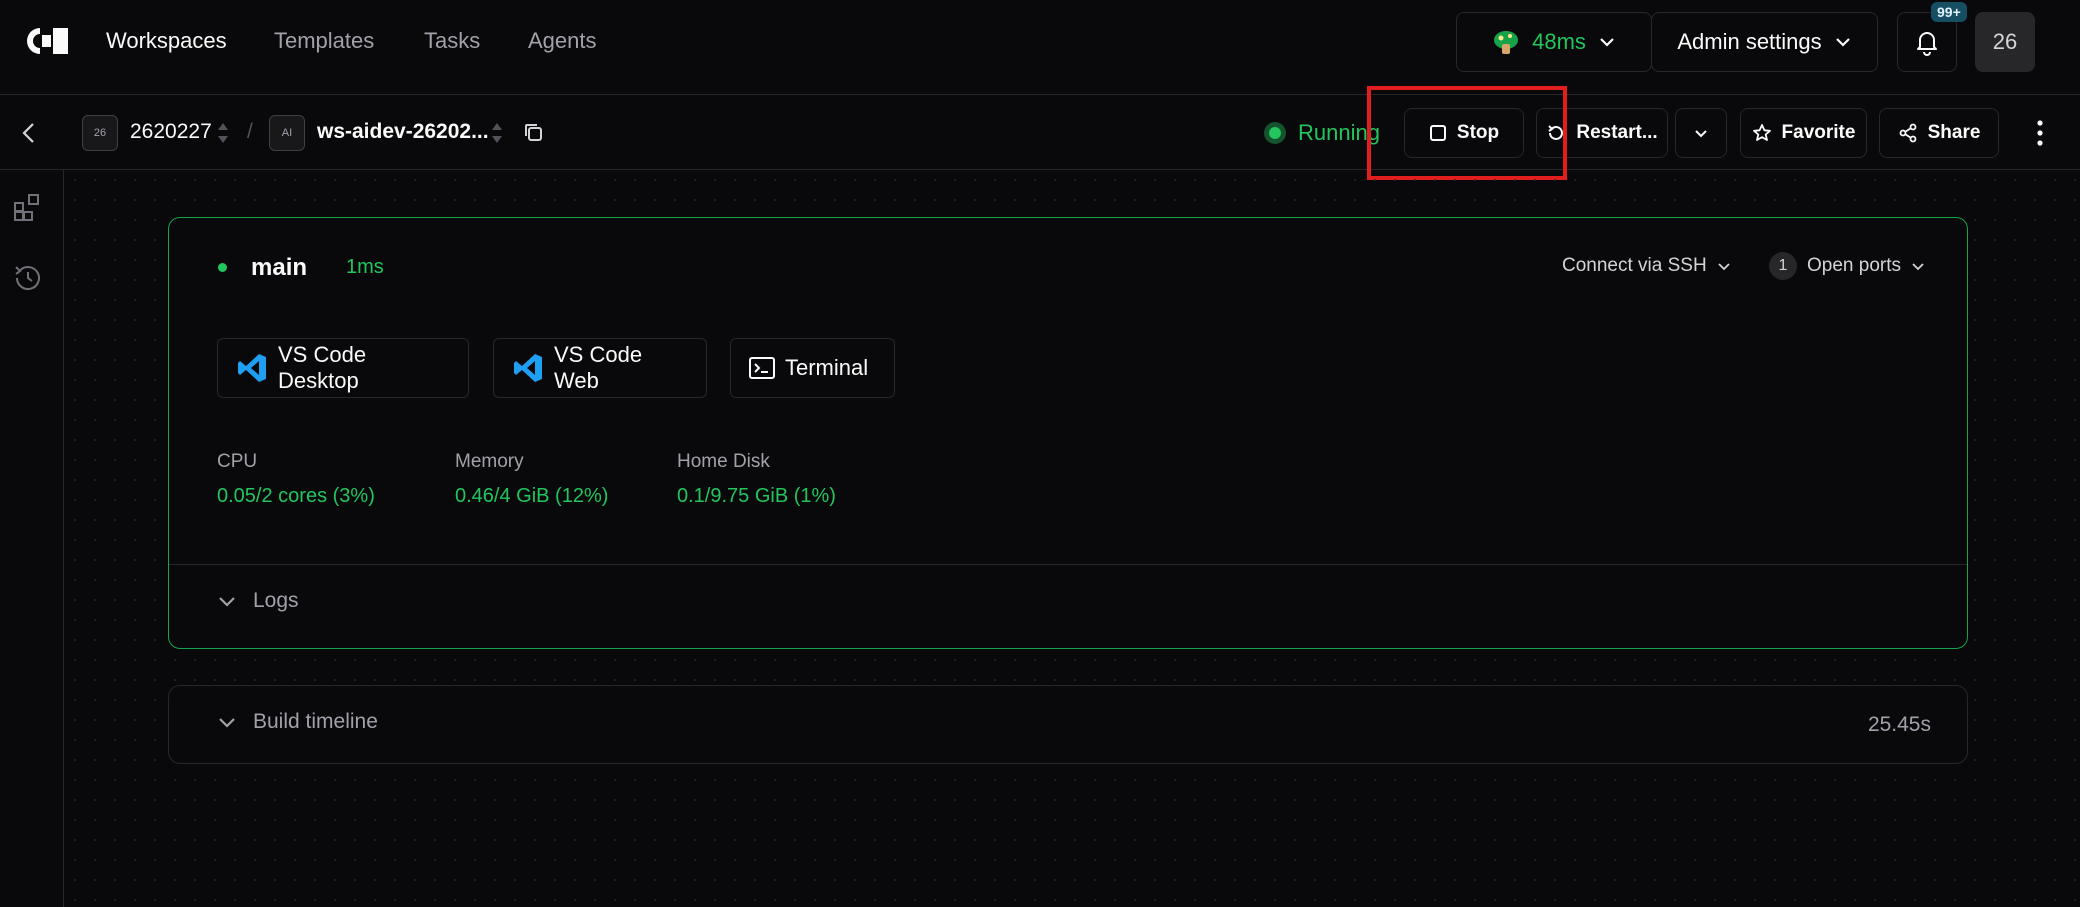 The height and width of the screenshot is (907, 2080). I want to click on more-options-icon, so click(2040, 133).